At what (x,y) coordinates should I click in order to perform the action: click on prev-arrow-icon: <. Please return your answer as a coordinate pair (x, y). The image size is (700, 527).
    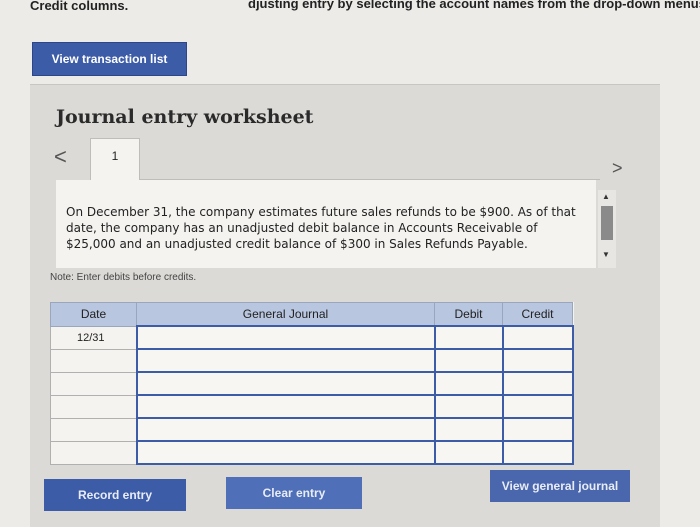
    Looking at the image, I should click on (60, 157).